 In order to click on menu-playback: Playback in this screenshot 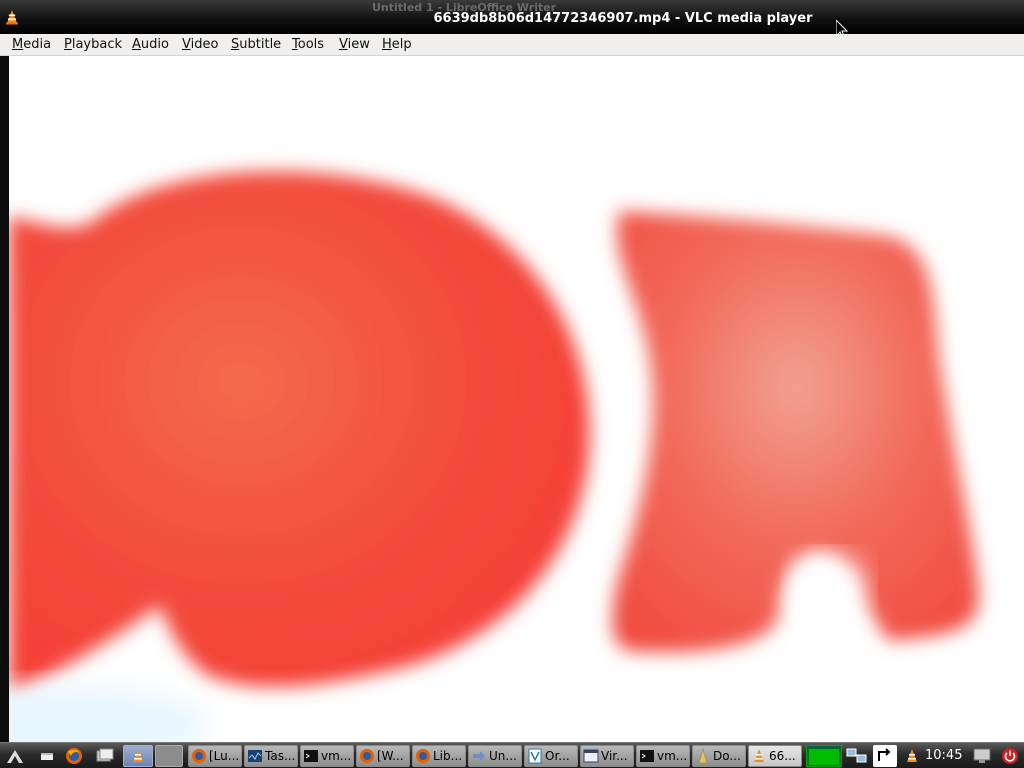, I will do `click(93, 44)`.